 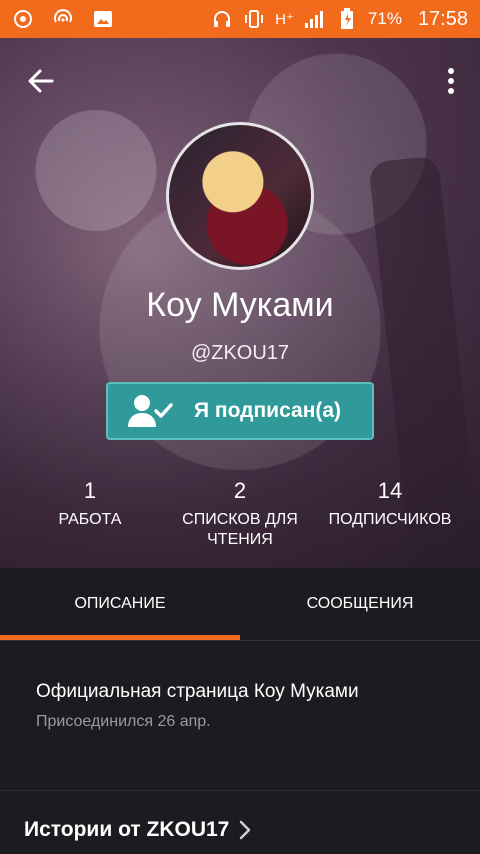 What do you see at coordinates (222, 19) in the screenshot?
I see `headphones-icon` at bounding box center [222, 19].